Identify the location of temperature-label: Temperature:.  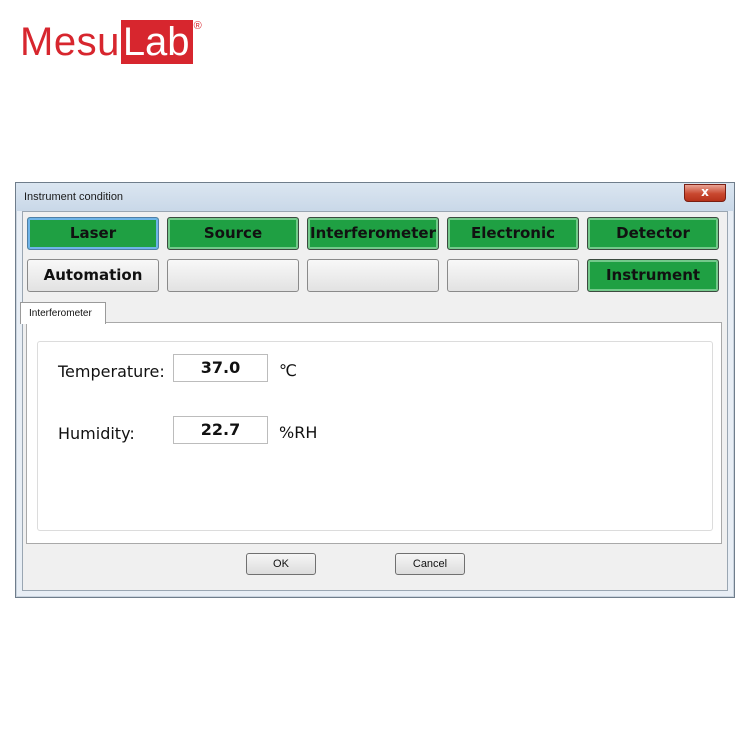
(111, 371).